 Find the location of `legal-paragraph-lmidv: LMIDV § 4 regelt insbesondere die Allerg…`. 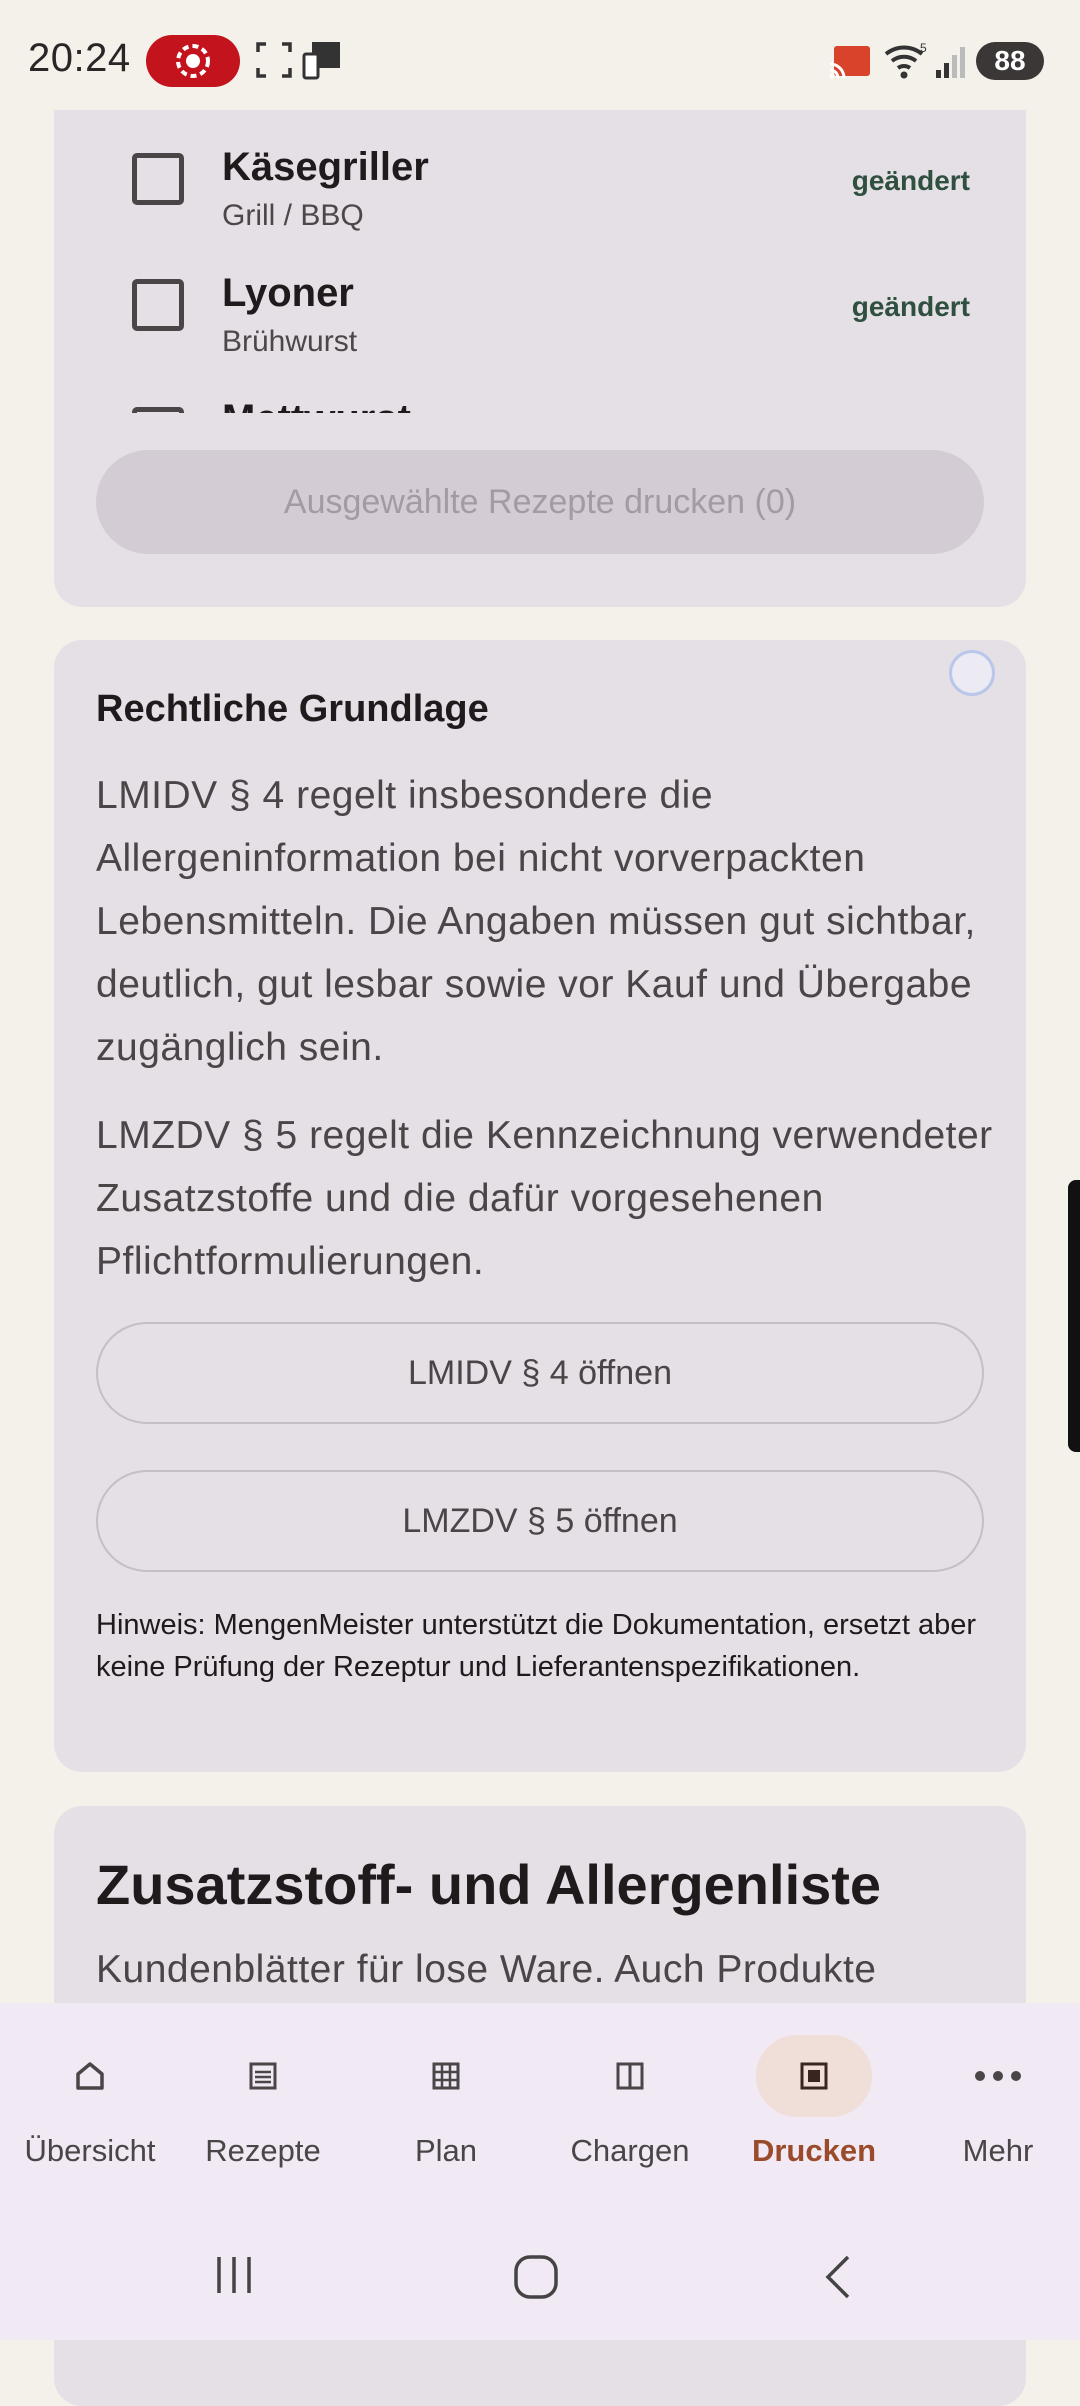

legal-paragraph-lmidv: LMIDV § 4 regelt insbesondere die Allerg… is located at coordinates (536, 921).